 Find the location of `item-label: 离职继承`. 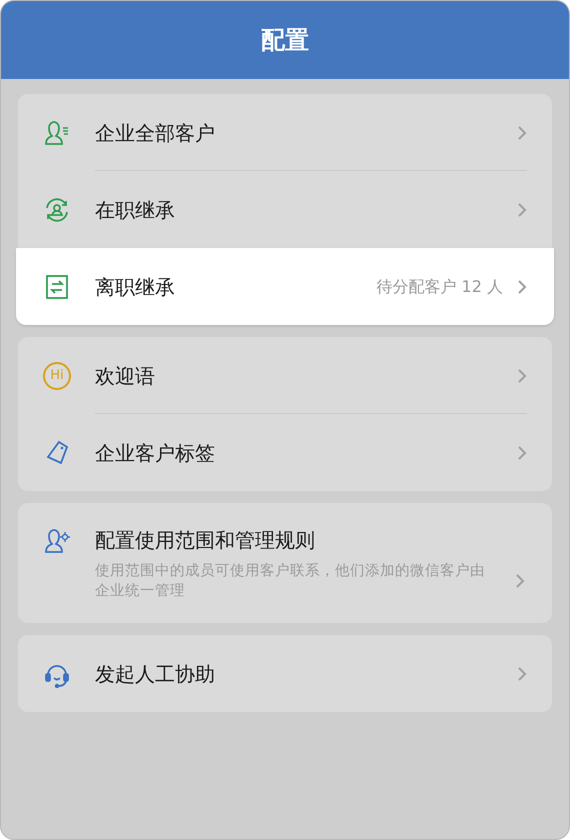

item-label: 离职继承 is located at coordinates (135, 287).